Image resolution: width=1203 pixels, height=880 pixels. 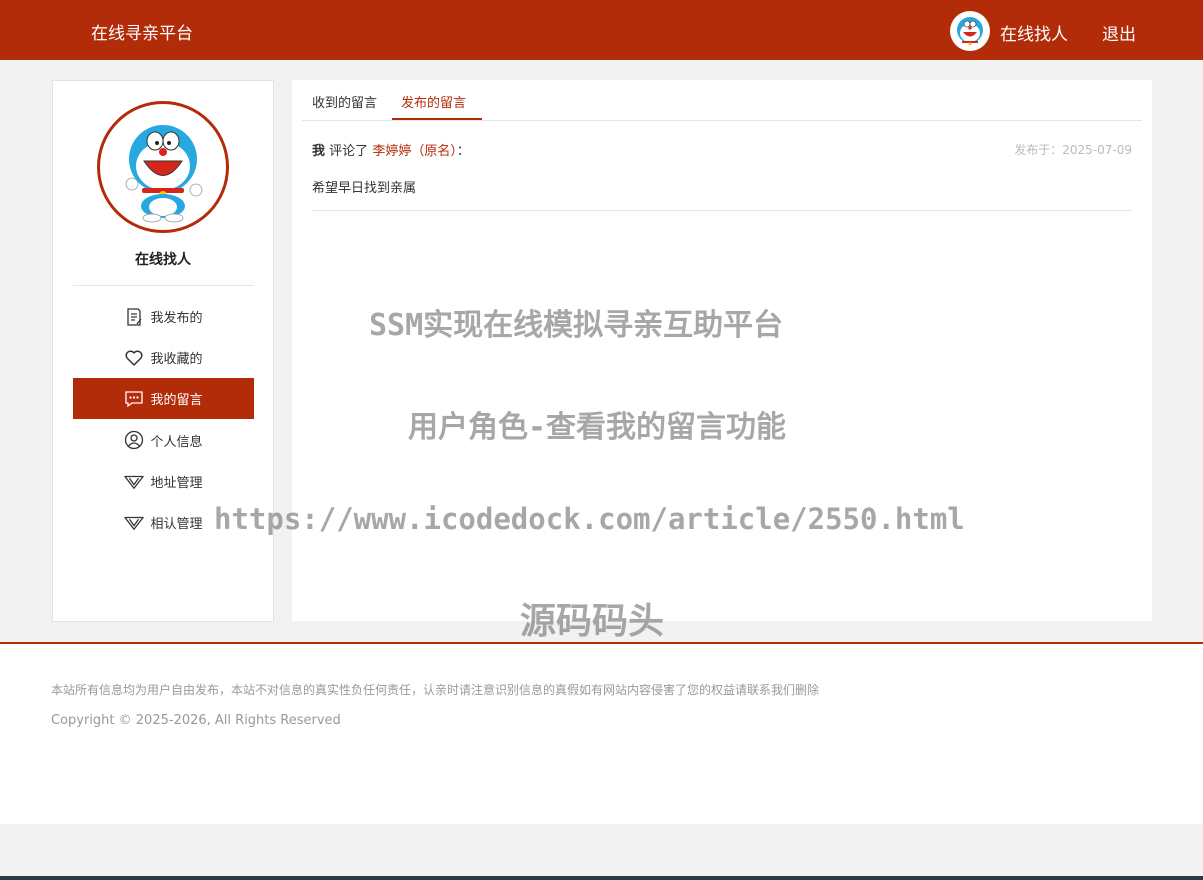 I want to click on sidebar-item-label: 地址管理, so click(x=176, y=483).